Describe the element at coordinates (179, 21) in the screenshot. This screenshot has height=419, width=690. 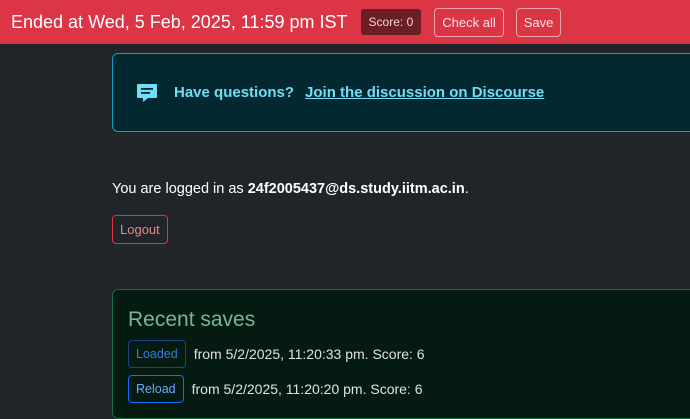
I see `deadline-status: Ended at Wed, 5 Feb, 2025, 11:59 pm IST` at that location.